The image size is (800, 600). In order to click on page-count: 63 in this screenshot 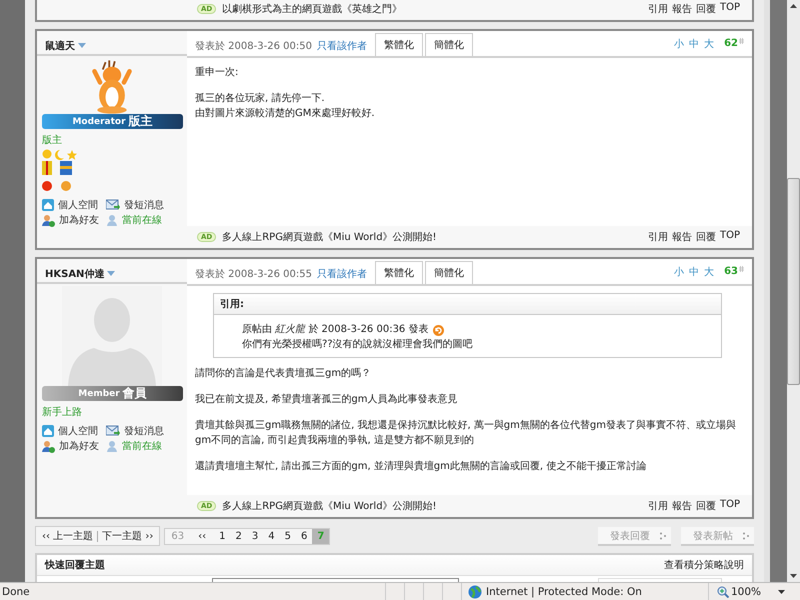, I will do `click(178, 537)`.